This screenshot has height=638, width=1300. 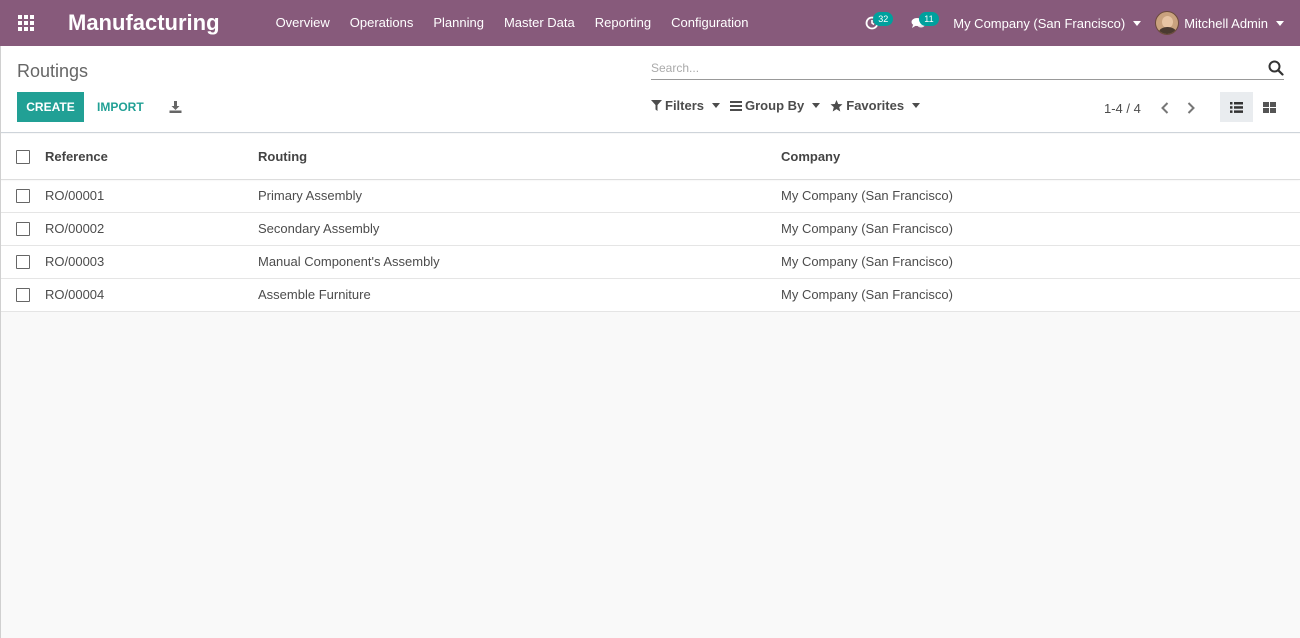 I want to click on user-menu: Mitchell Admin, so click(x=1227, y=23).